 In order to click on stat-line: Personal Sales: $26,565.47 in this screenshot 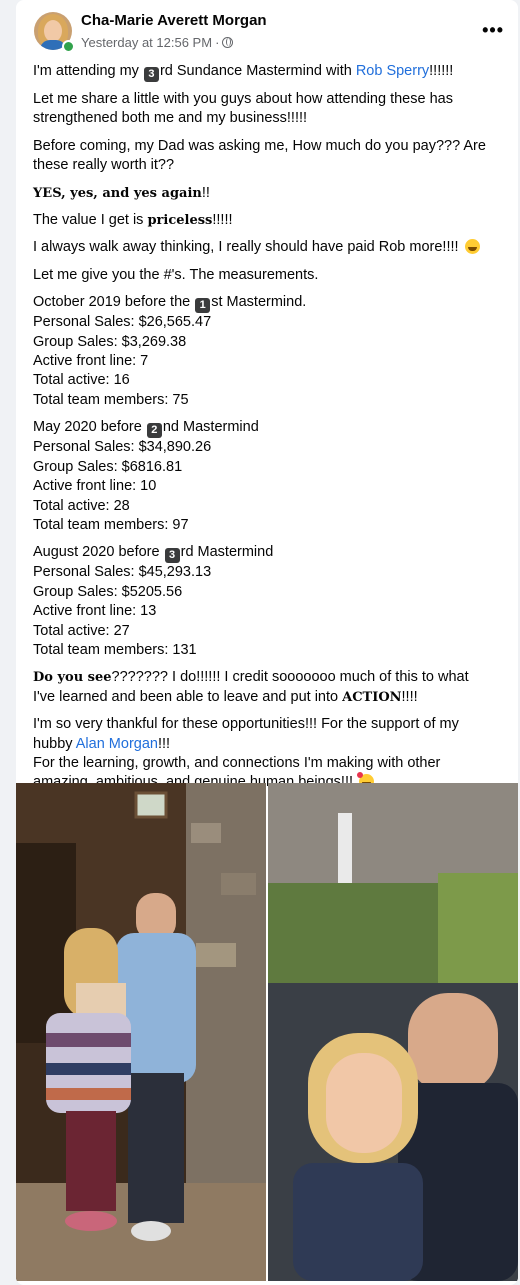, I will do `click(122, 322)`.